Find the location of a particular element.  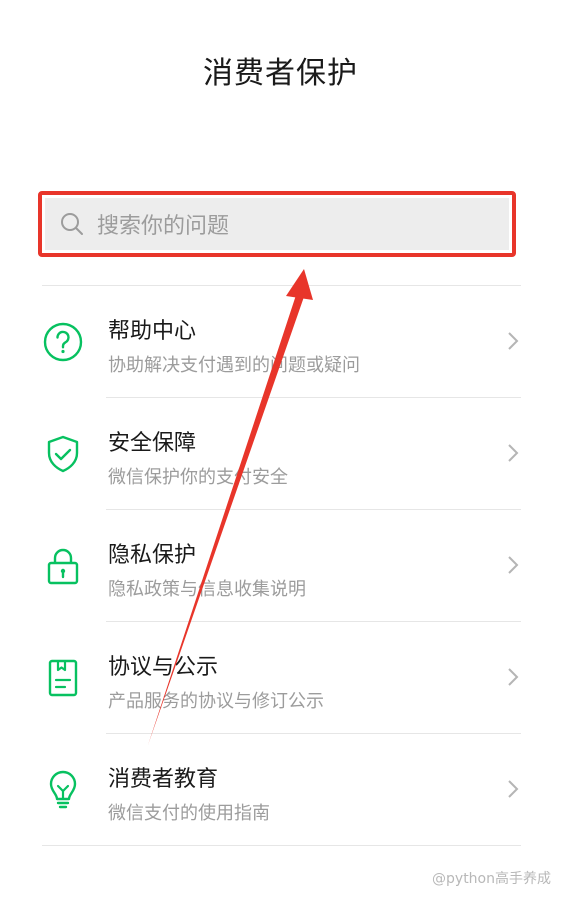

item-title: 消费者教育 is located at coordinates (163, 779).